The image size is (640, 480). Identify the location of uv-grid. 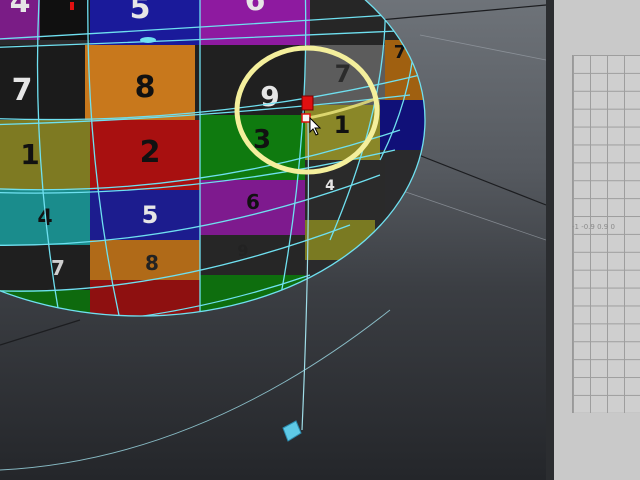
(606, 234).